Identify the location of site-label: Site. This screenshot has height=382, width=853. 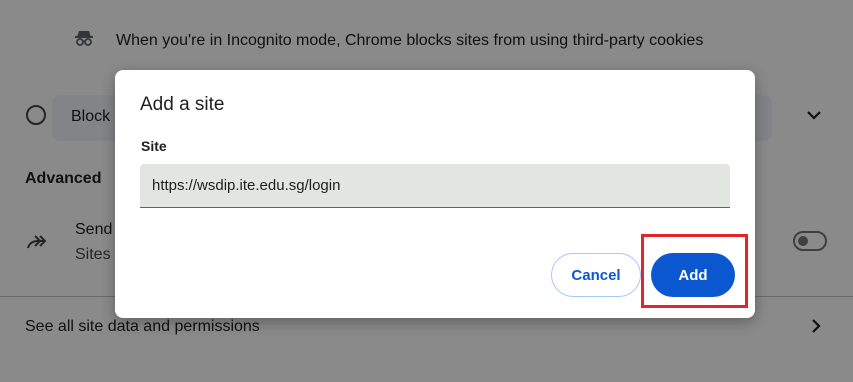
(154, 146).